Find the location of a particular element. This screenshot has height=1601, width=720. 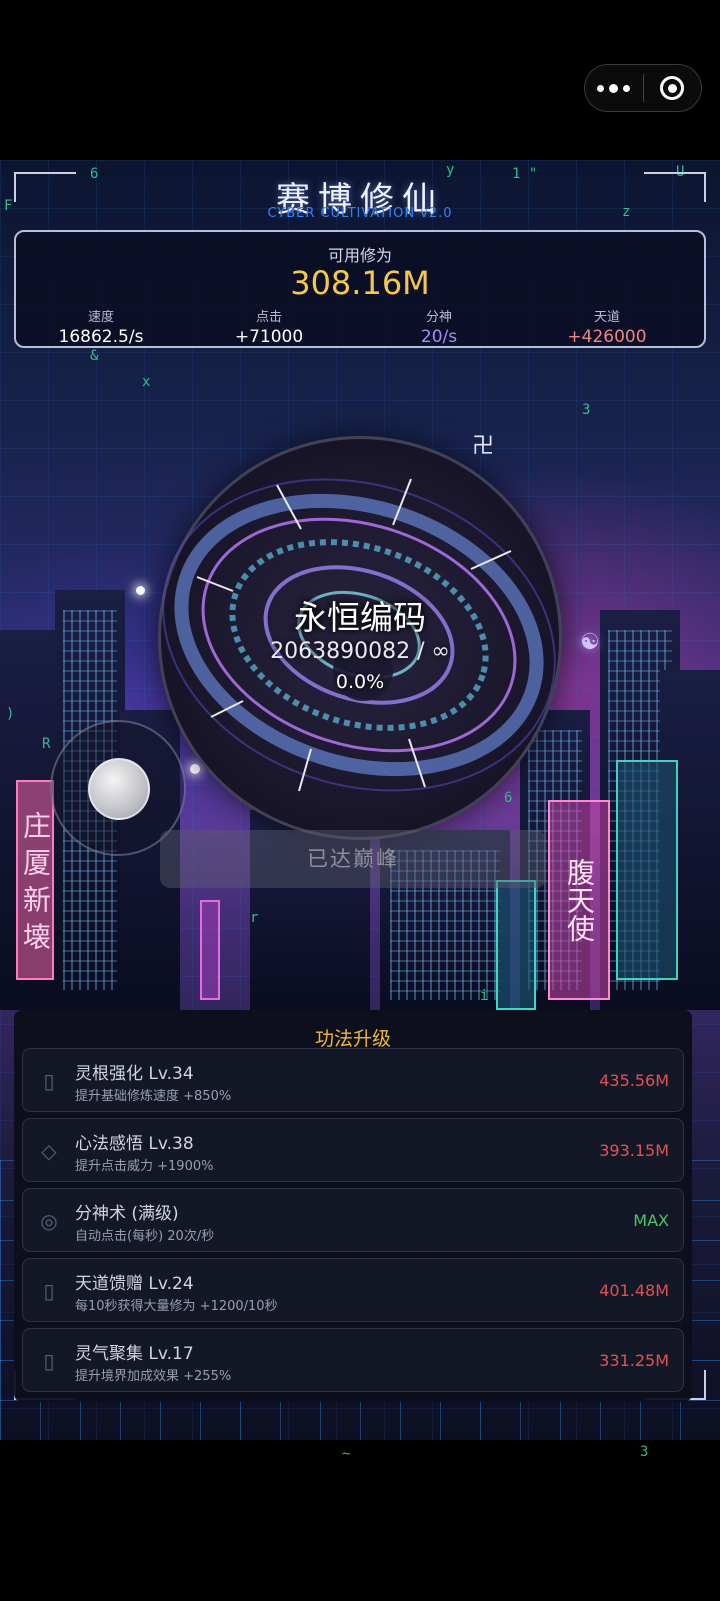

neon-sign-right-text: 腹天使 is located at coordinates (579, 900).